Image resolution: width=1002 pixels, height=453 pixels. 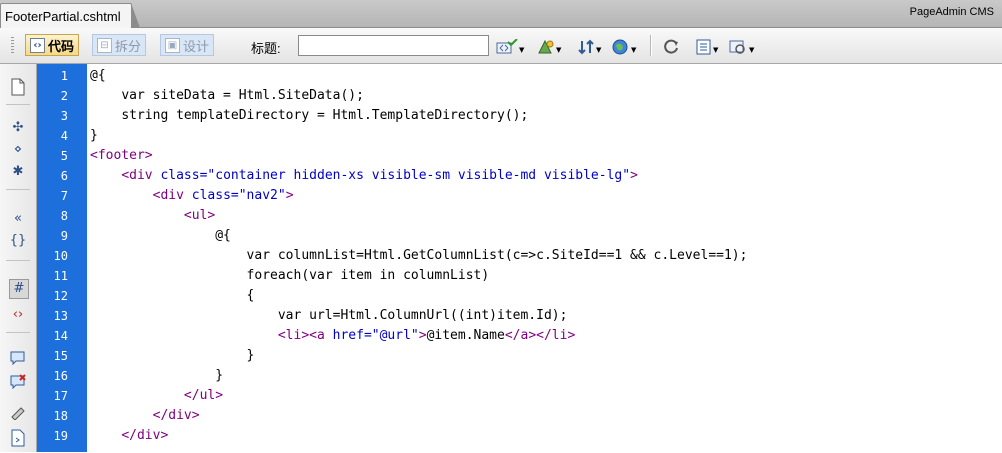 What do you see at coordinates (589, 46) in the screenshot?
I see `sort-icon: ▼` at bounding box center [589, 46].